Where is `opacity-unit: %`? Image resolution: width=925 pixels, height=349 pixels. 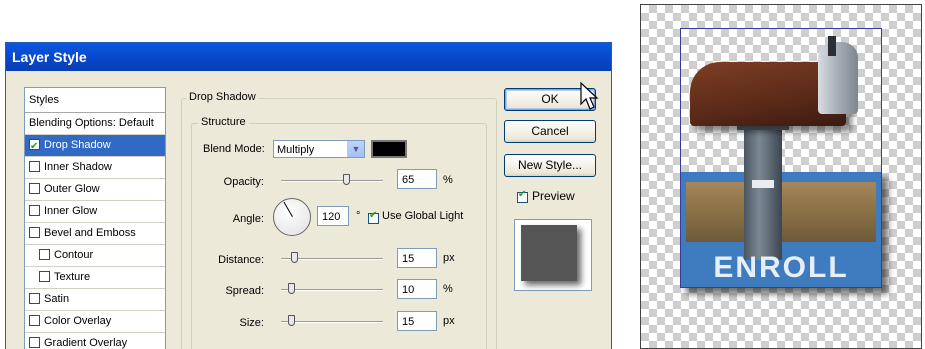
opacity-unit: % is located at coordinates (448, 180).